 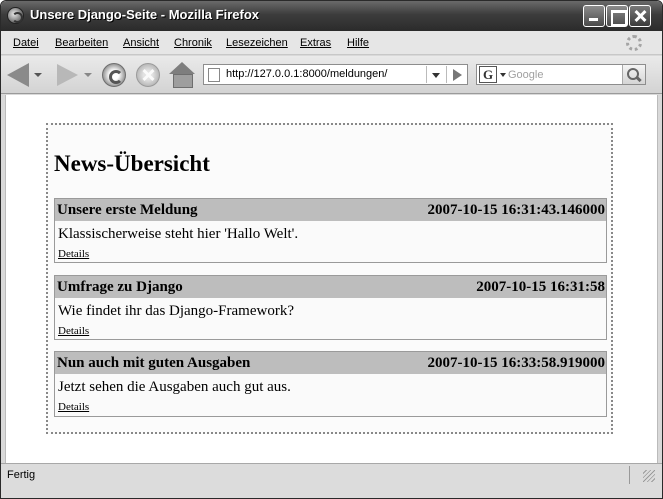 I want to click on title-bar: Unsere Django-Seite - Mozilla Firefox, so click(x=331, y=16).